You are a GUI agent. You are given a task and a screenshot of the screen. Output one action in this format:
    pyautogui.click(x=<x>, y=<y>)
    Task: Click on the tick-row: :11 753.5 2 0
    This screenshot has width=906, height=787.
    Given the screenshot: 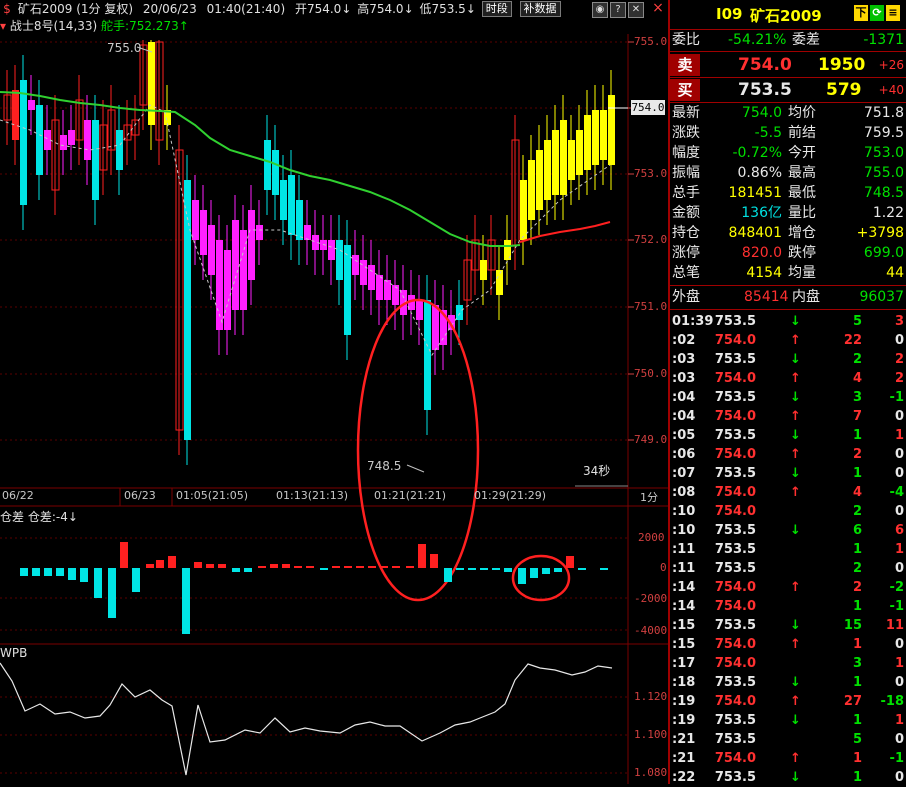 What is the action you would take?
    pyautogui.click(x=788, y=568)
    